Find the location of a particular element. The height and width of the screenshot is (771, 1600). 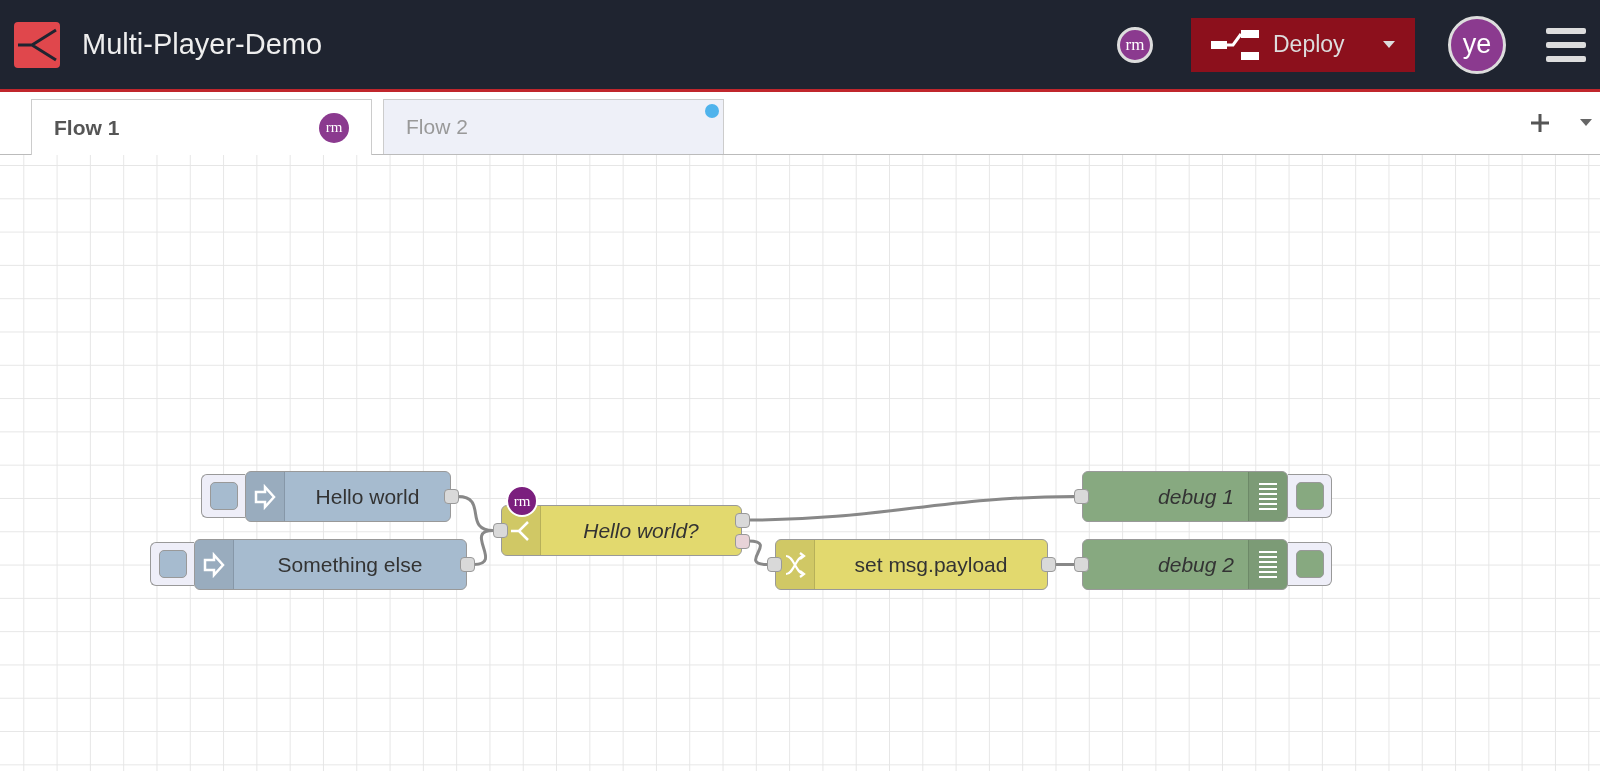

debug-node: debug 2 is located at coordinates (1185, 564).